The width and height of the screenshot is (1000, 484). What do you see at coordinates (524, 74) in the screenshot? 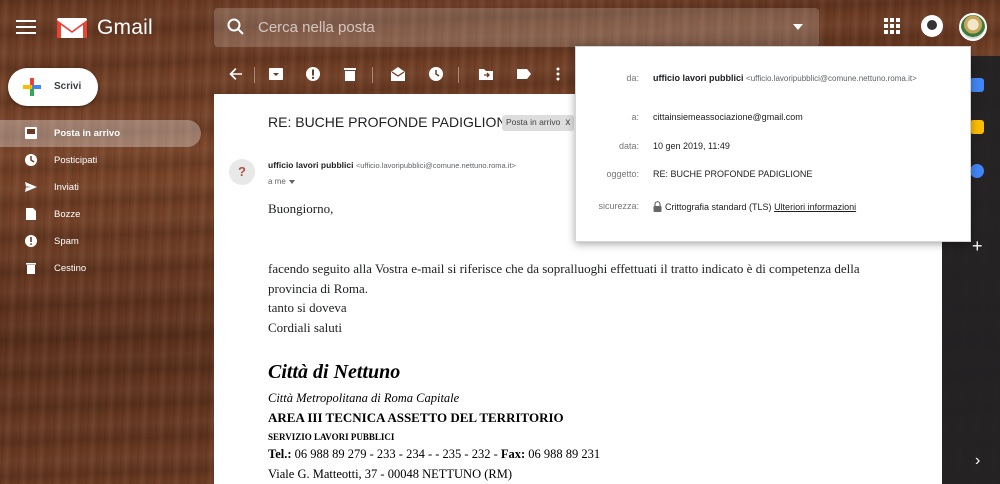
I see `label-icon` at bounding box center [524, 74].